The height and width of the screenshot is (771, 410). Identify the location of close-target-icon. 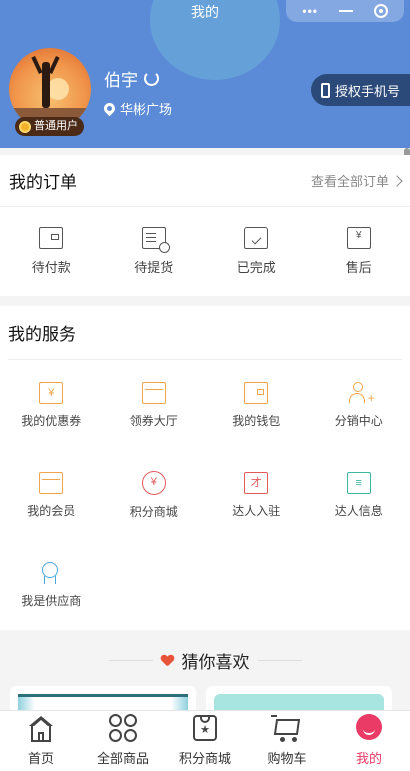
(380, 11).